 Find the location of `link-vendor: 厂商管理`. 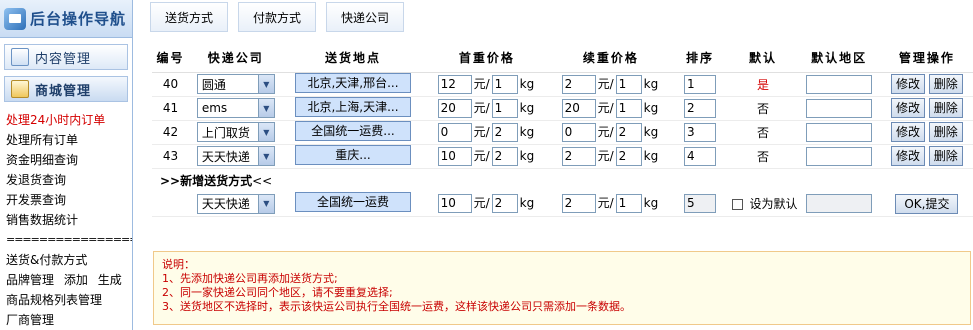

link-vendor: 厂商管理 is located at coordinates (69, 320).